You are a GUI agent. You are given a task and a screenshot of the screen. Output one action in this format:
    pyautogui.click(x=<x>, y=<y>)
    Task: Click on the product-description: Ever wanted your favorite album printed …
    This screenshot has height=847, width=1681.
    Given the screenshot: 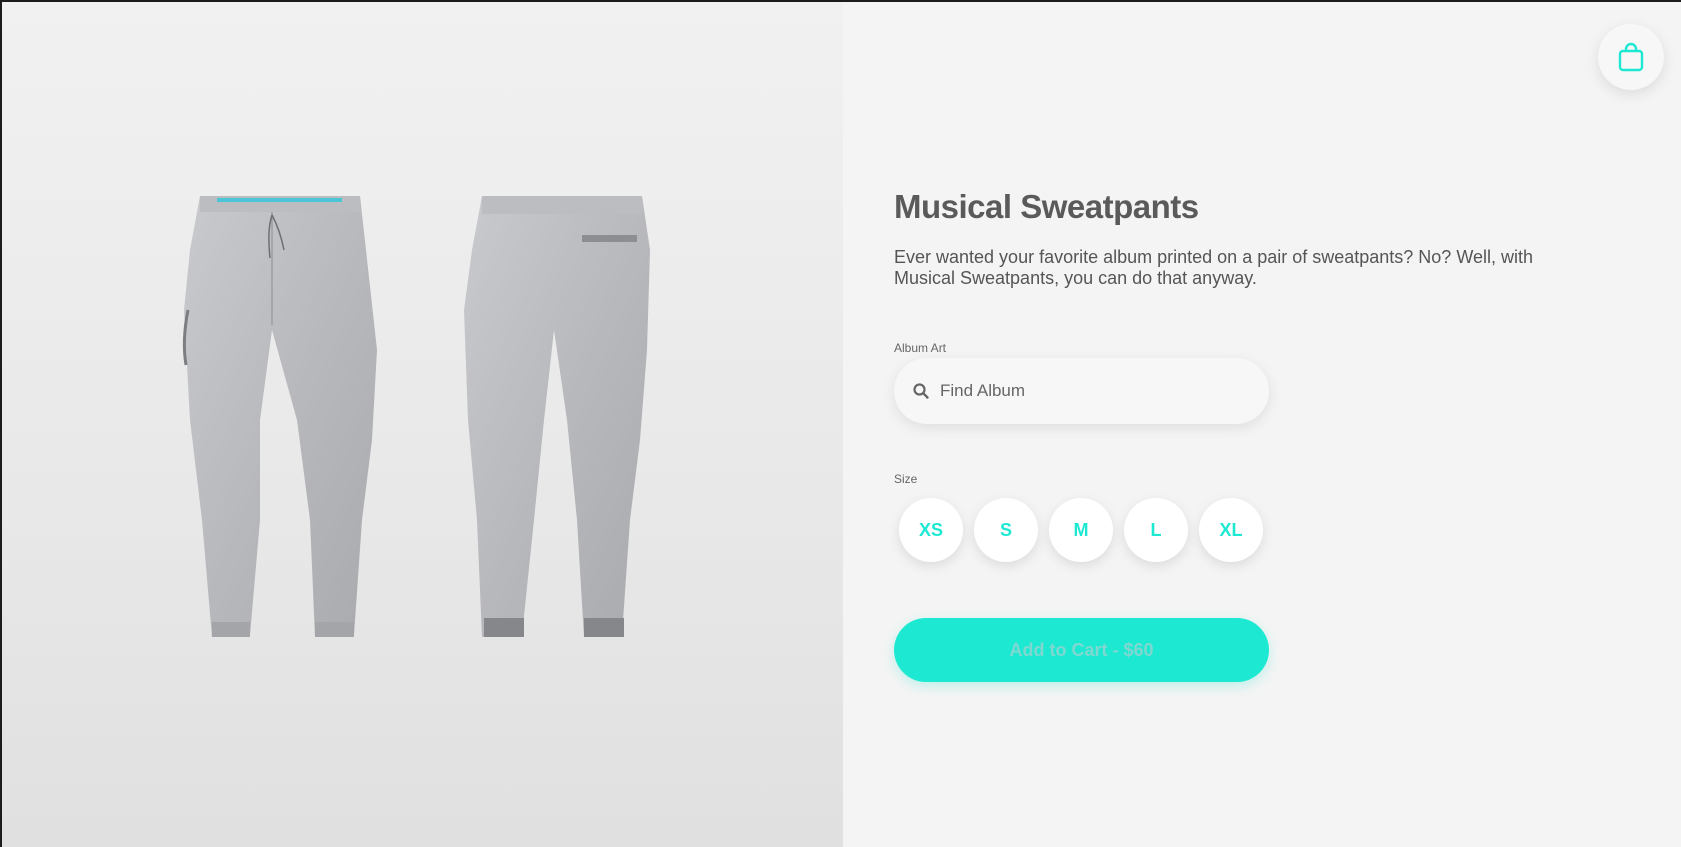 What is the action you would take?
    pyautogui.click(x=1213, y=267)
    